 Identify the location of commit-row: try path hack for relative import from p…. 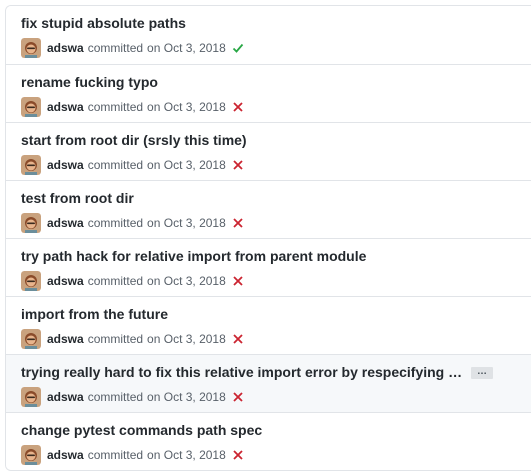
(268, 267).